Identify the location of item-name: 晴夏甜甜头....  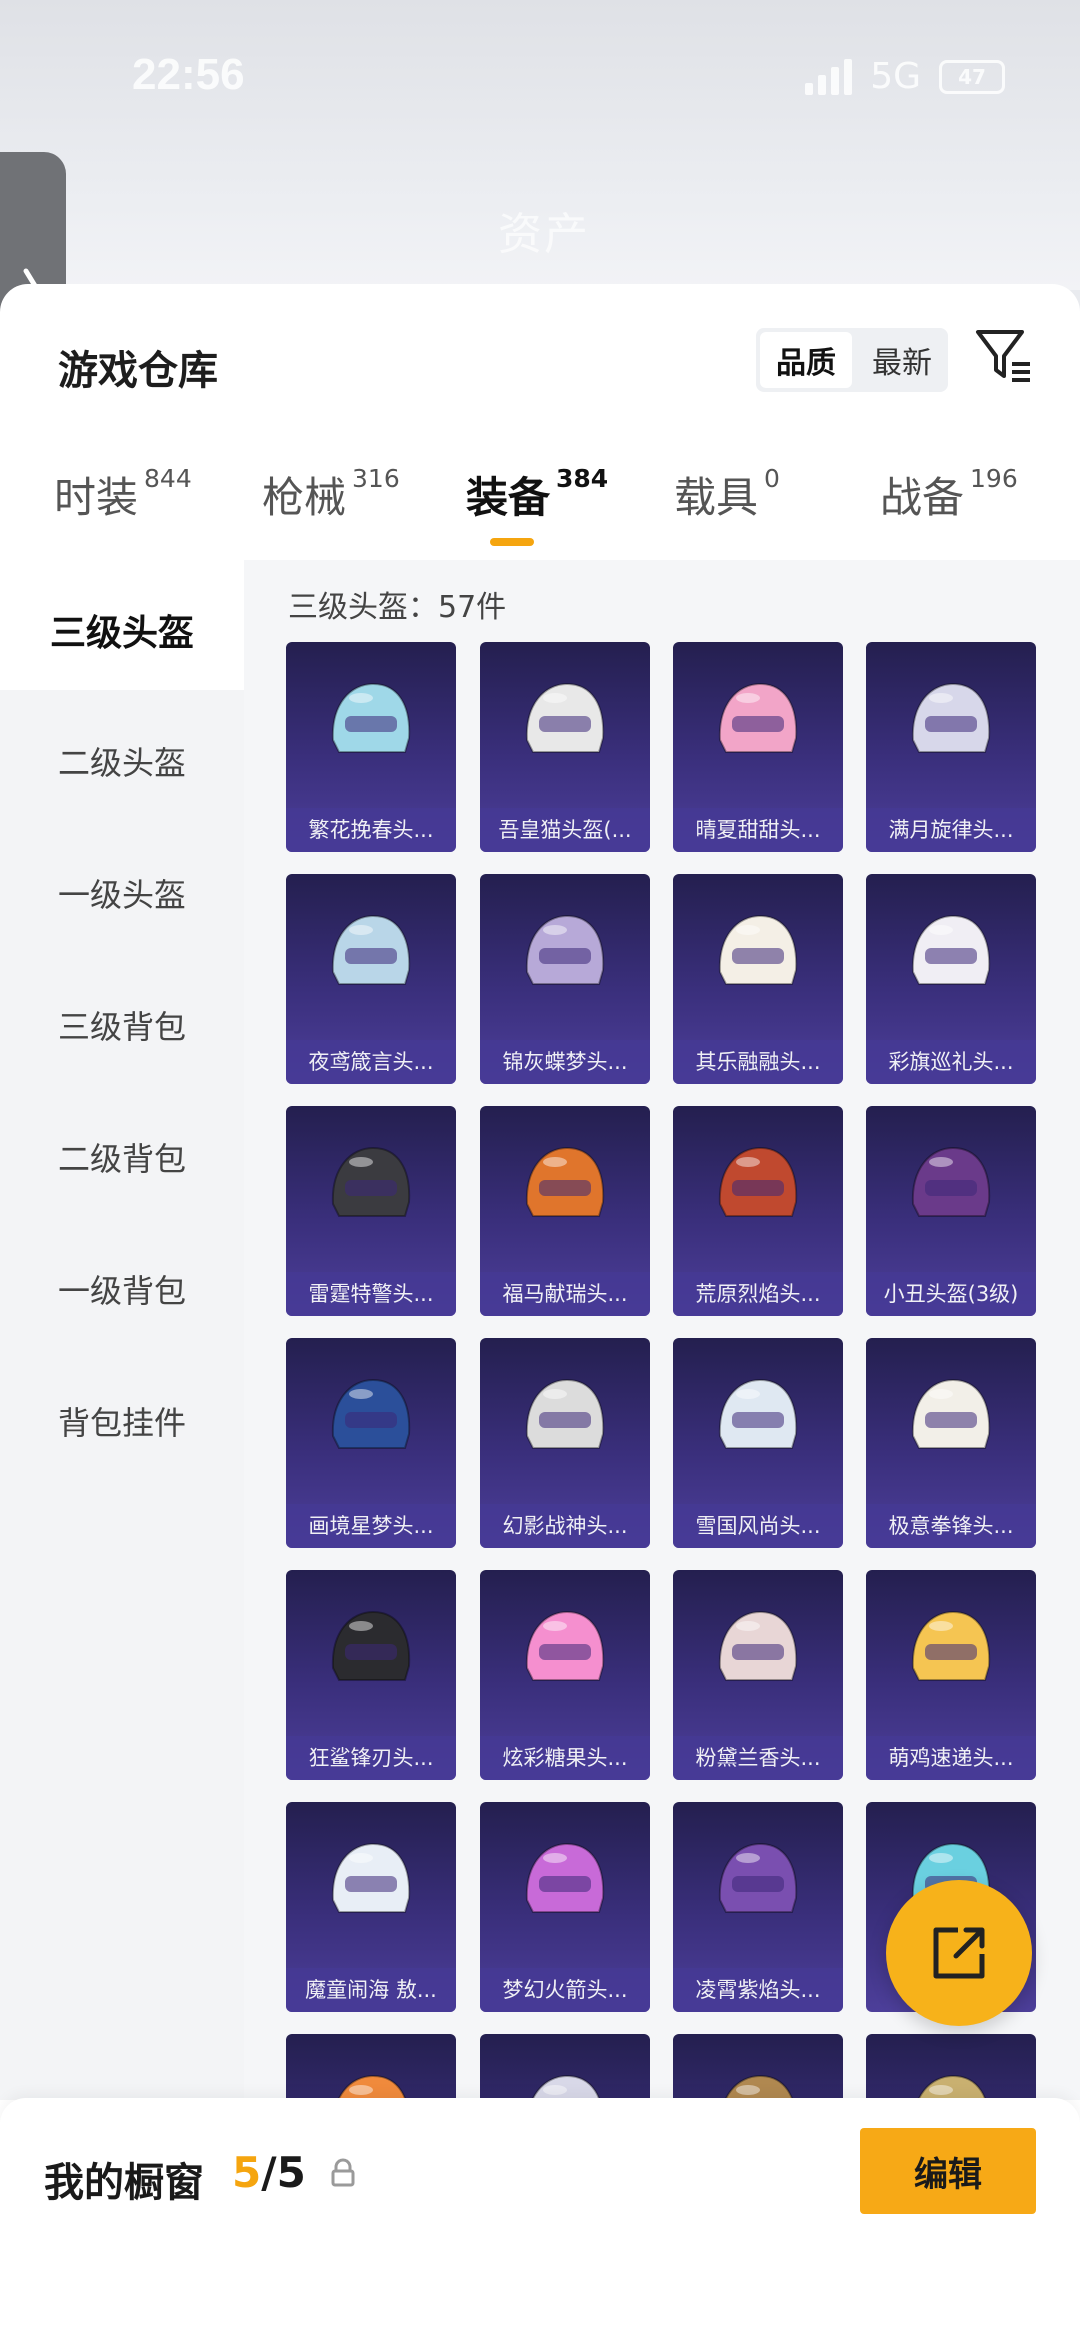
(758, 830).